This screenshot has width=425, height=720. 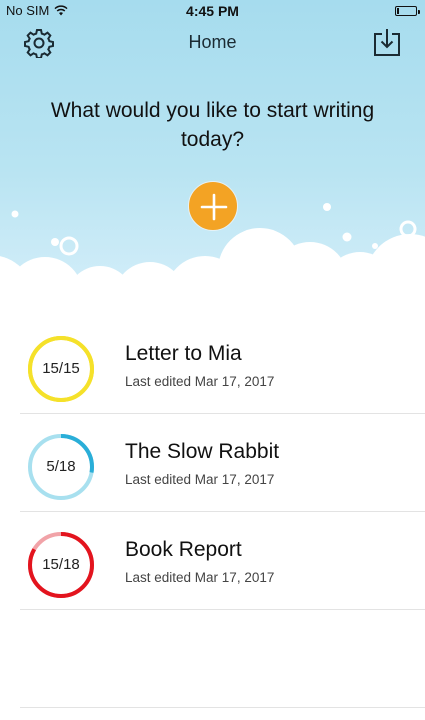 I want to click on progress-label: 5/18, so click(x=61, y=466).